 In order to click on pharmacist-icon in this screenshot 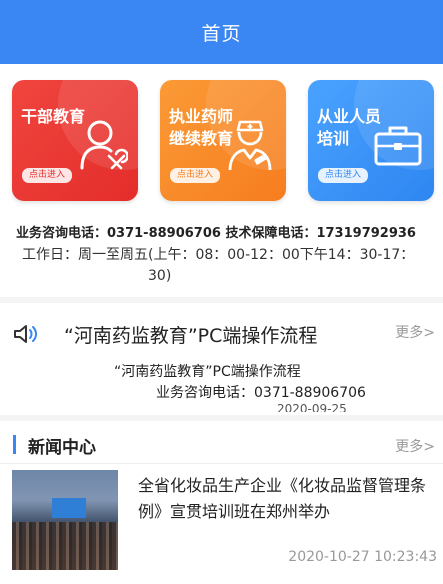, I will do `click(250, 145)`.